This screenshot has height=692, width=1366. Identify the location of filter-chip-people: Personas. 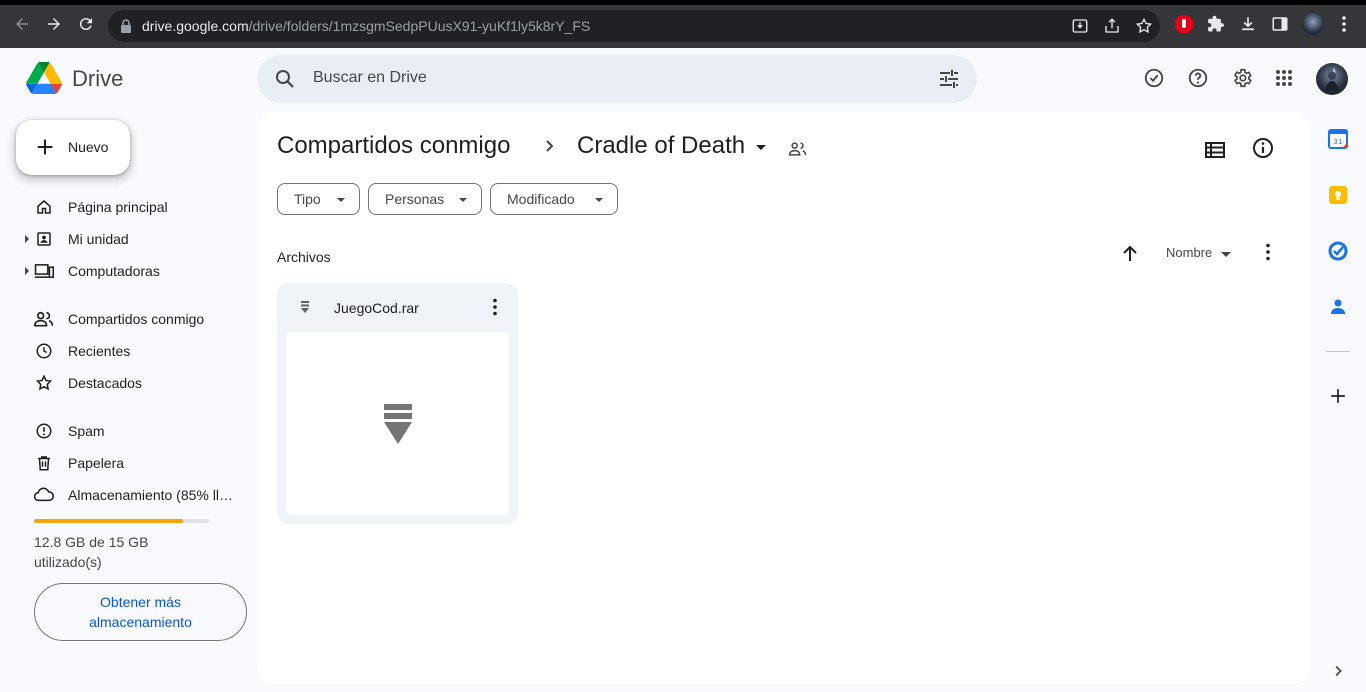
(425, 199).